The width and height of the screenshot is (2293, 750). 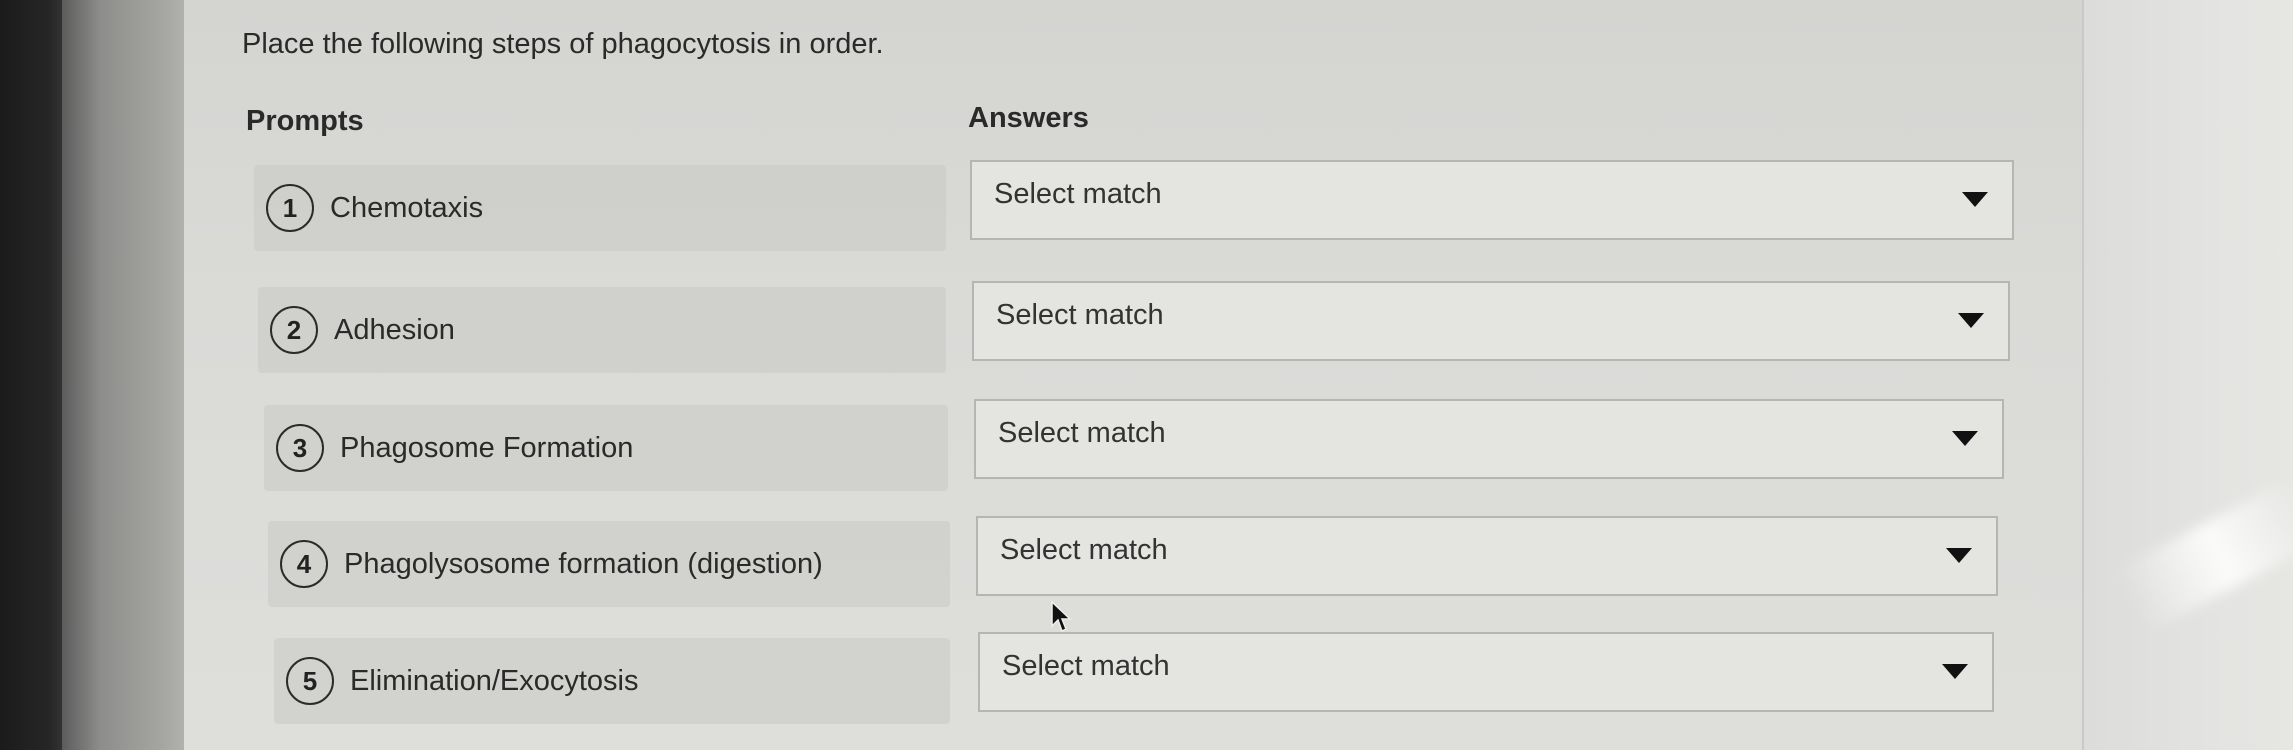 I want to click on prompt-text-1: Chemotaxis, so click(x=407, y=207).